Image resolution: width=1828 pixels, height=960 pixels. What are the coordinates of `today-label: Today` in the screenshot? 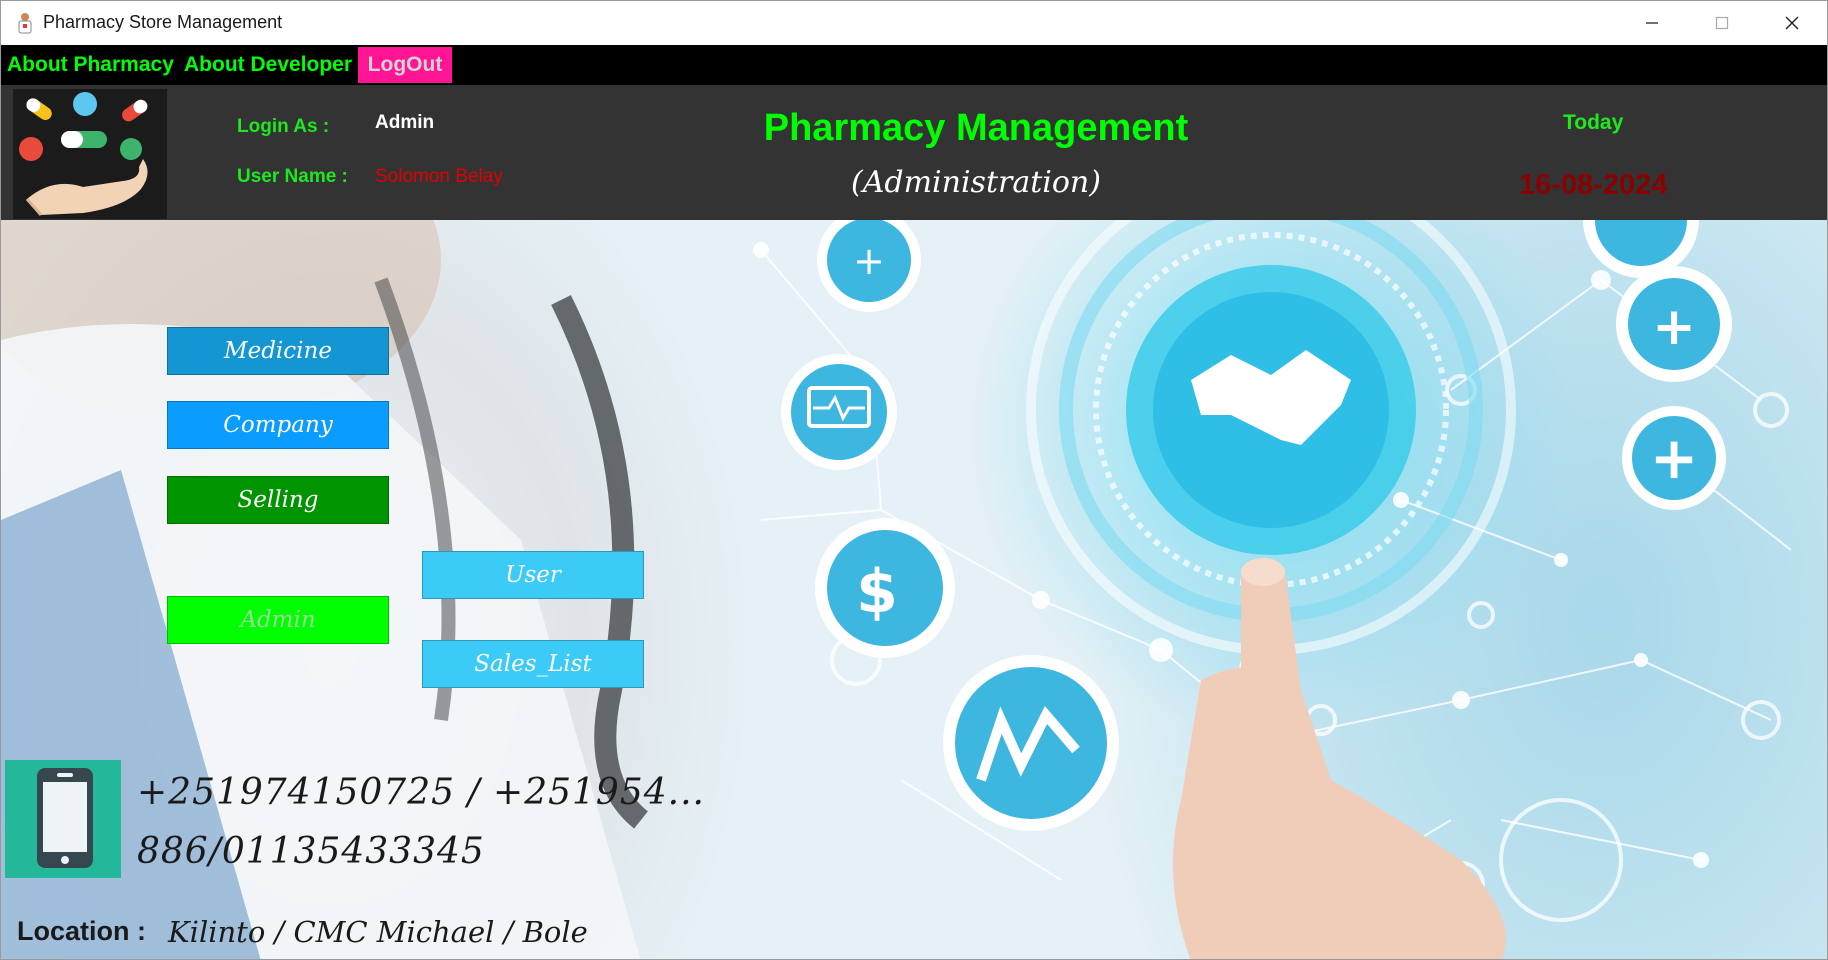 It's located at (1593, 122).